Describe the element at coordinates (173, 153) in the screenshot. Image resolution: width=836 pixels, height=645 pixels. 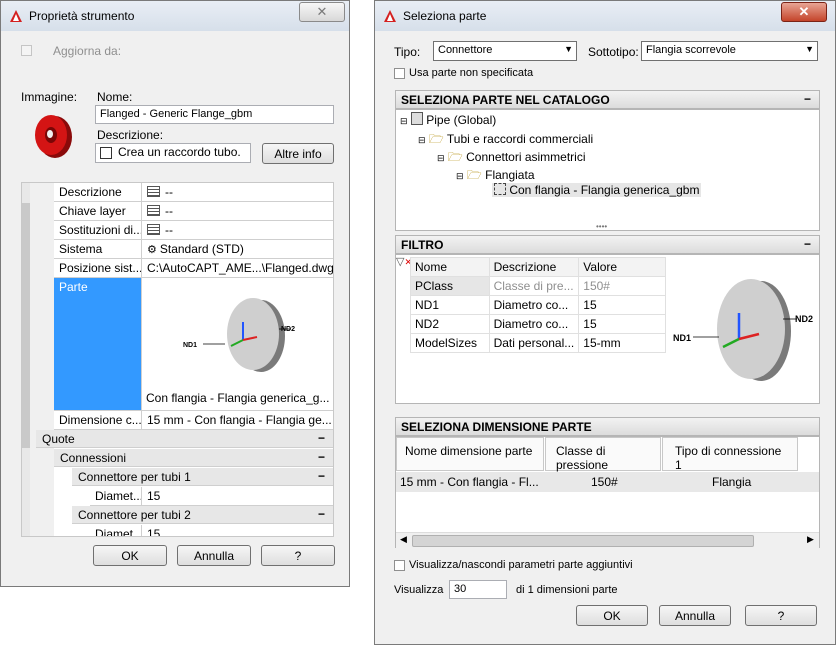
I see `description-field: Crea un raccordo tubo.` at that location.